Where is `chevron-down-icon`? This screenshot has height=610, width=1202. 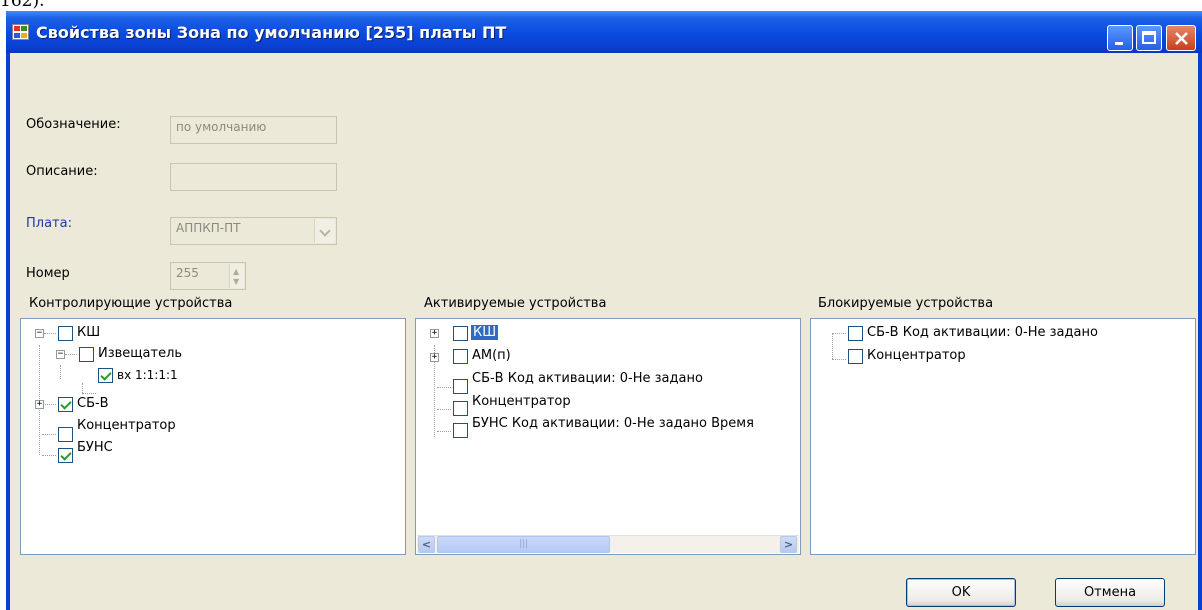
chevron-down-icon is located at coordinates (324, 231).